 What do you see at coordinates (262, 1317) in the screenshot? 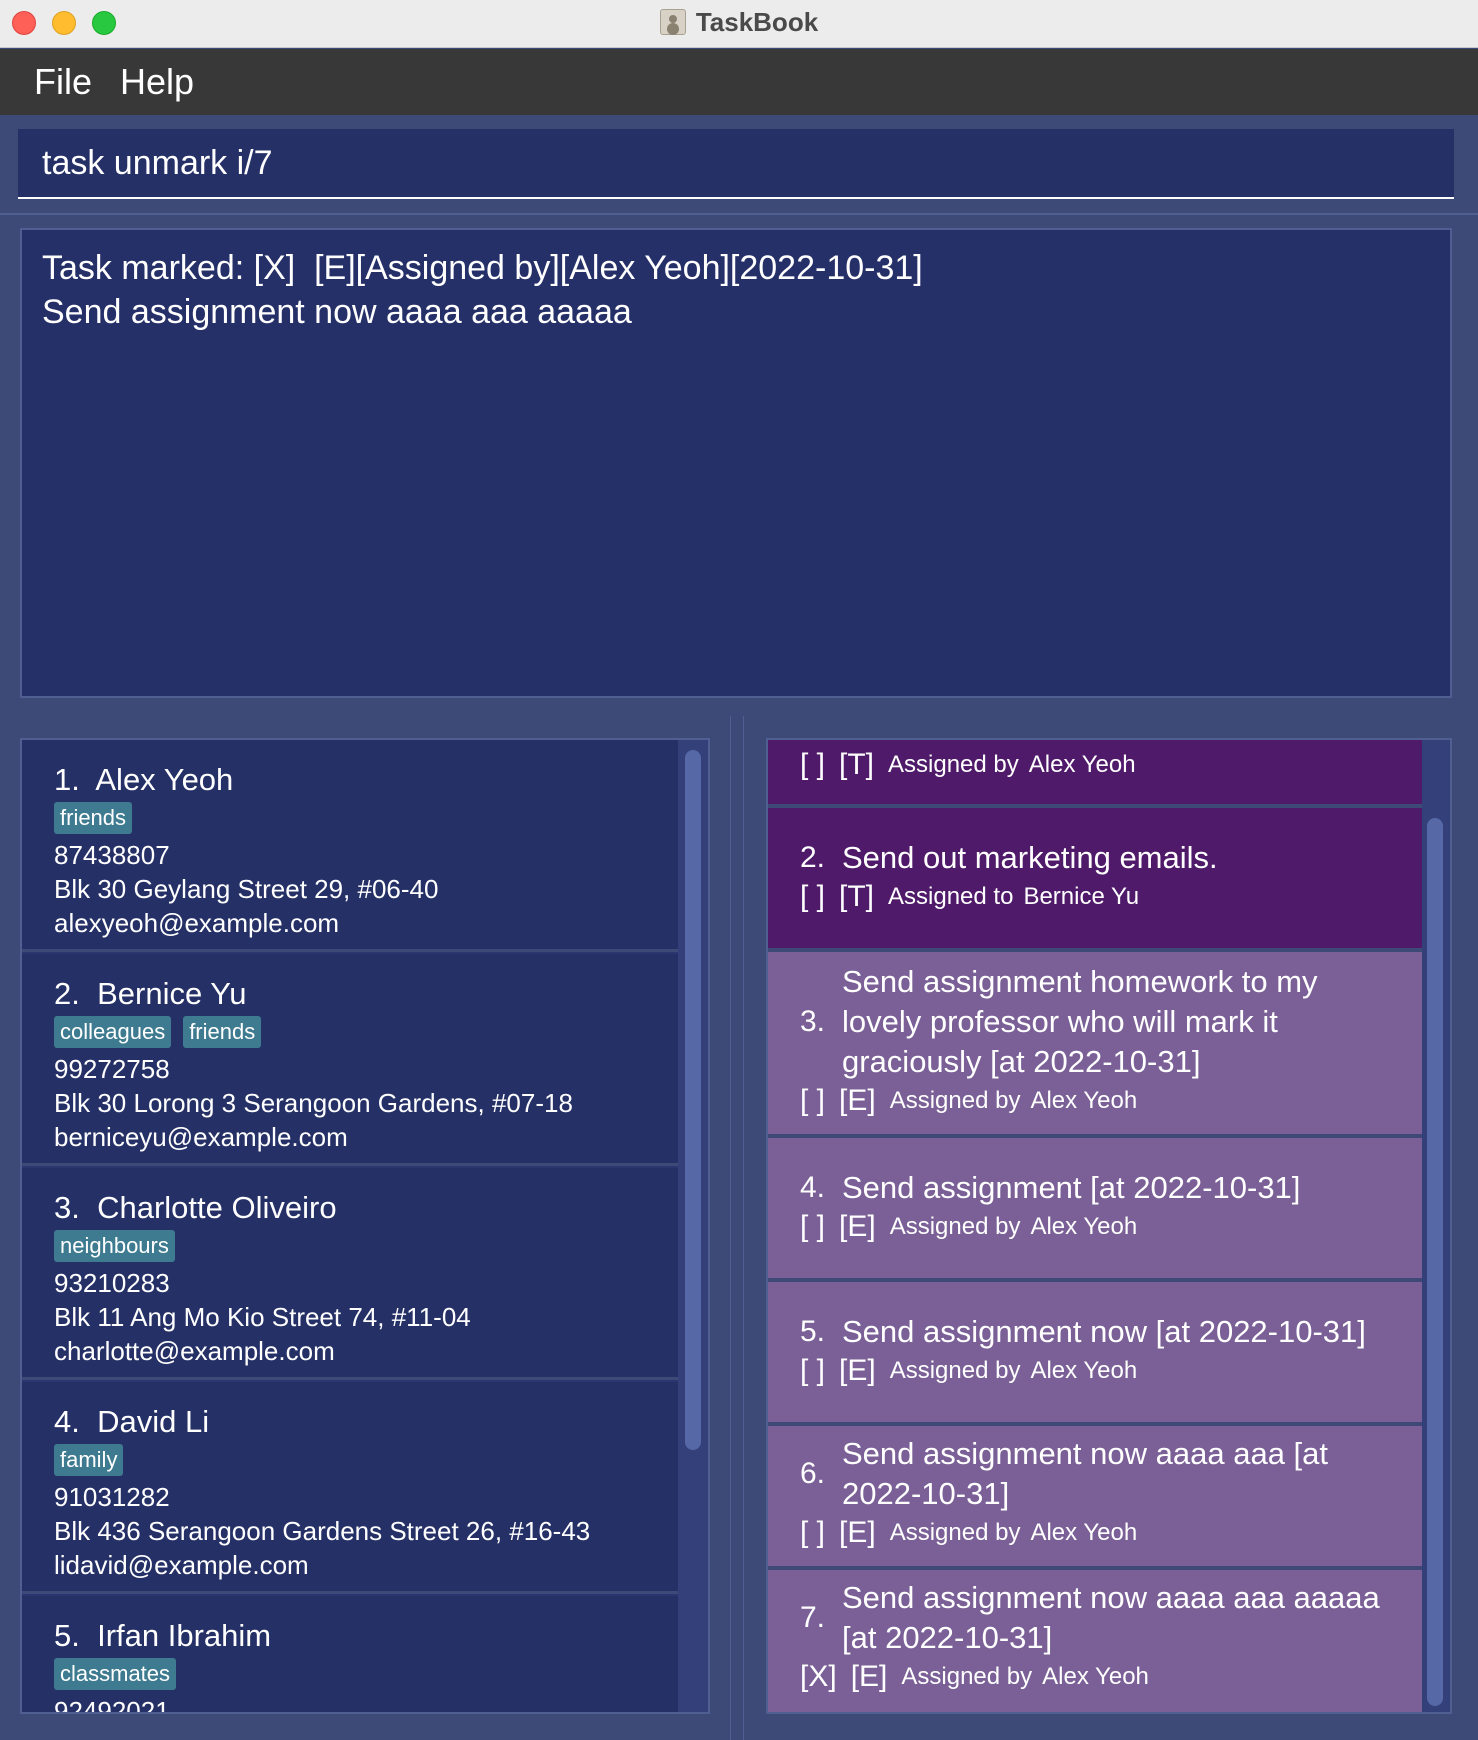
I see `person-address: Blk 11 Ang Mo Kio Street 74, #11-04` at bounding box center [262, 1317].